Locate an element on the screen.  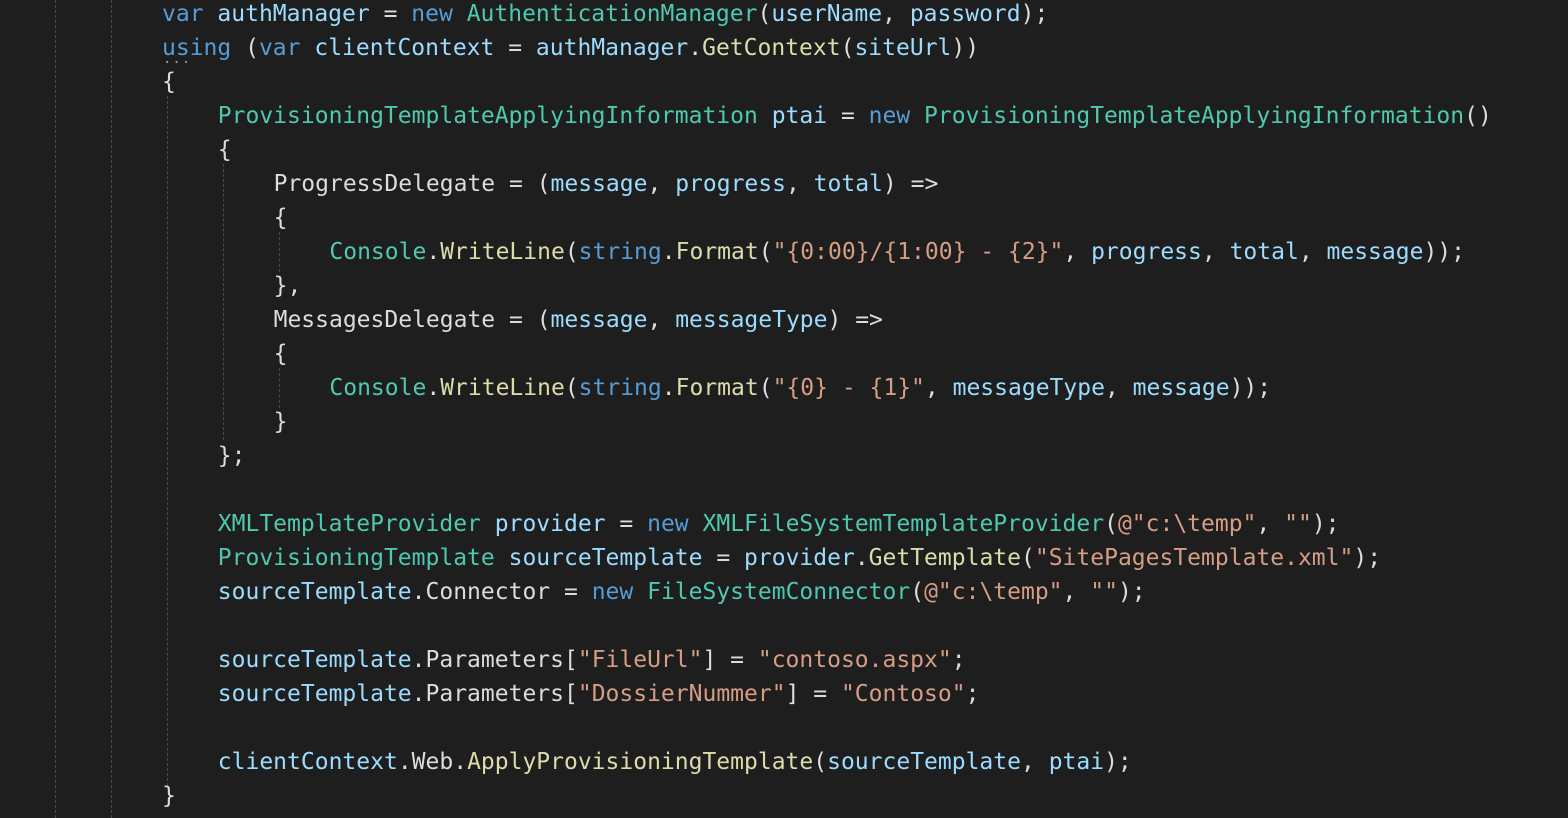
punctuation-token: .Parameters[ is located at coordinates (494, 660).